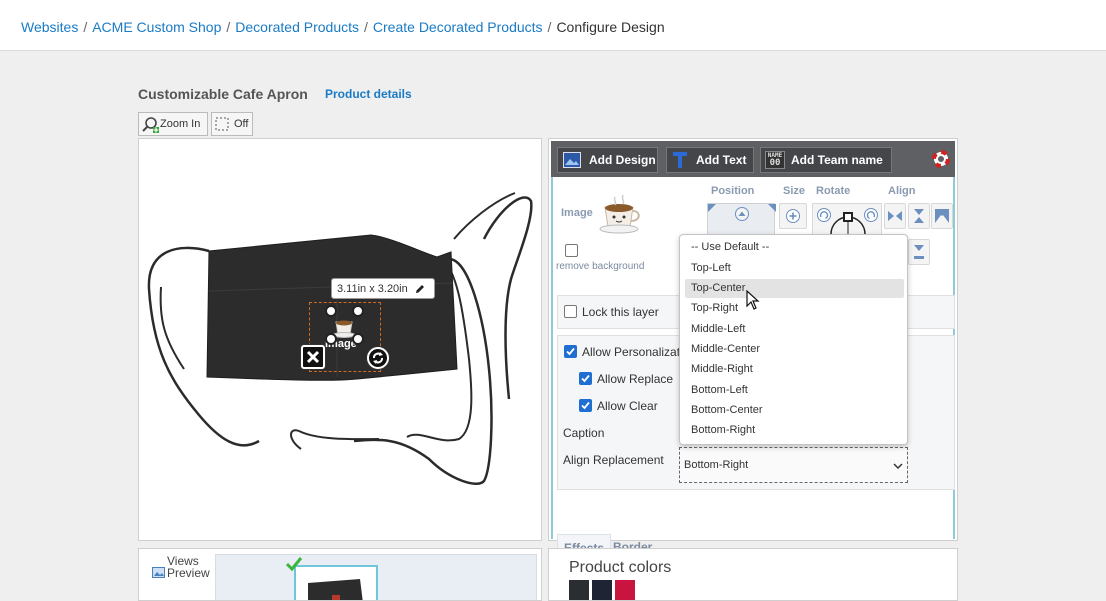  I want to click on product-title: Customizable Cafe Apron, so click(223, 94).